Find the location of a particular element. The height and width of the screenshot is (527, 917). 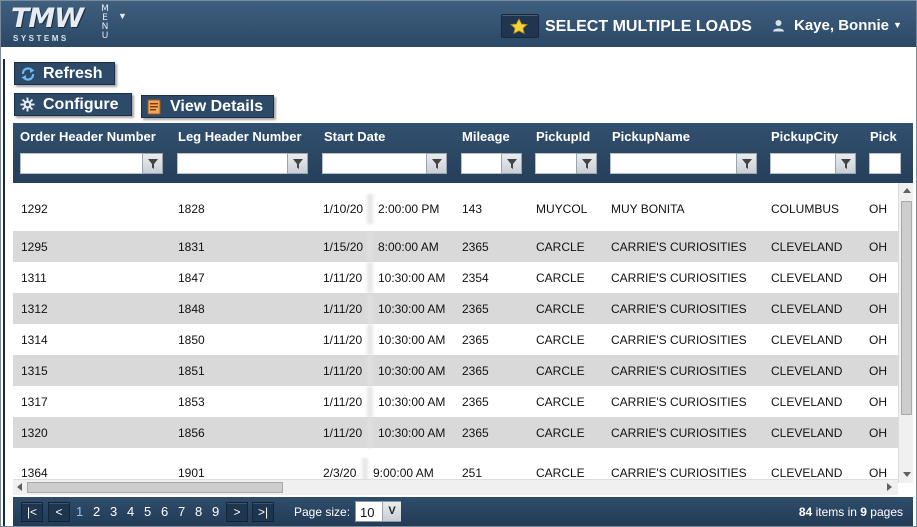

column-header-pickup-city: PickupCity is located at coordinates (804, 136).